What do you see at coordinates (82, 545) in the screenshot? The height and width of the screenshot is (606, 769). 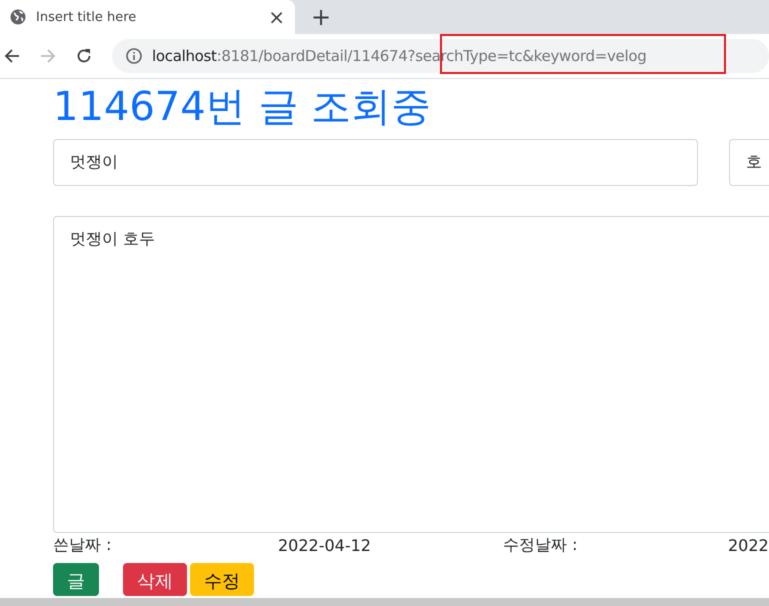 I see `date-label: 쓴날짜 :` at bounding box center [82, 545].